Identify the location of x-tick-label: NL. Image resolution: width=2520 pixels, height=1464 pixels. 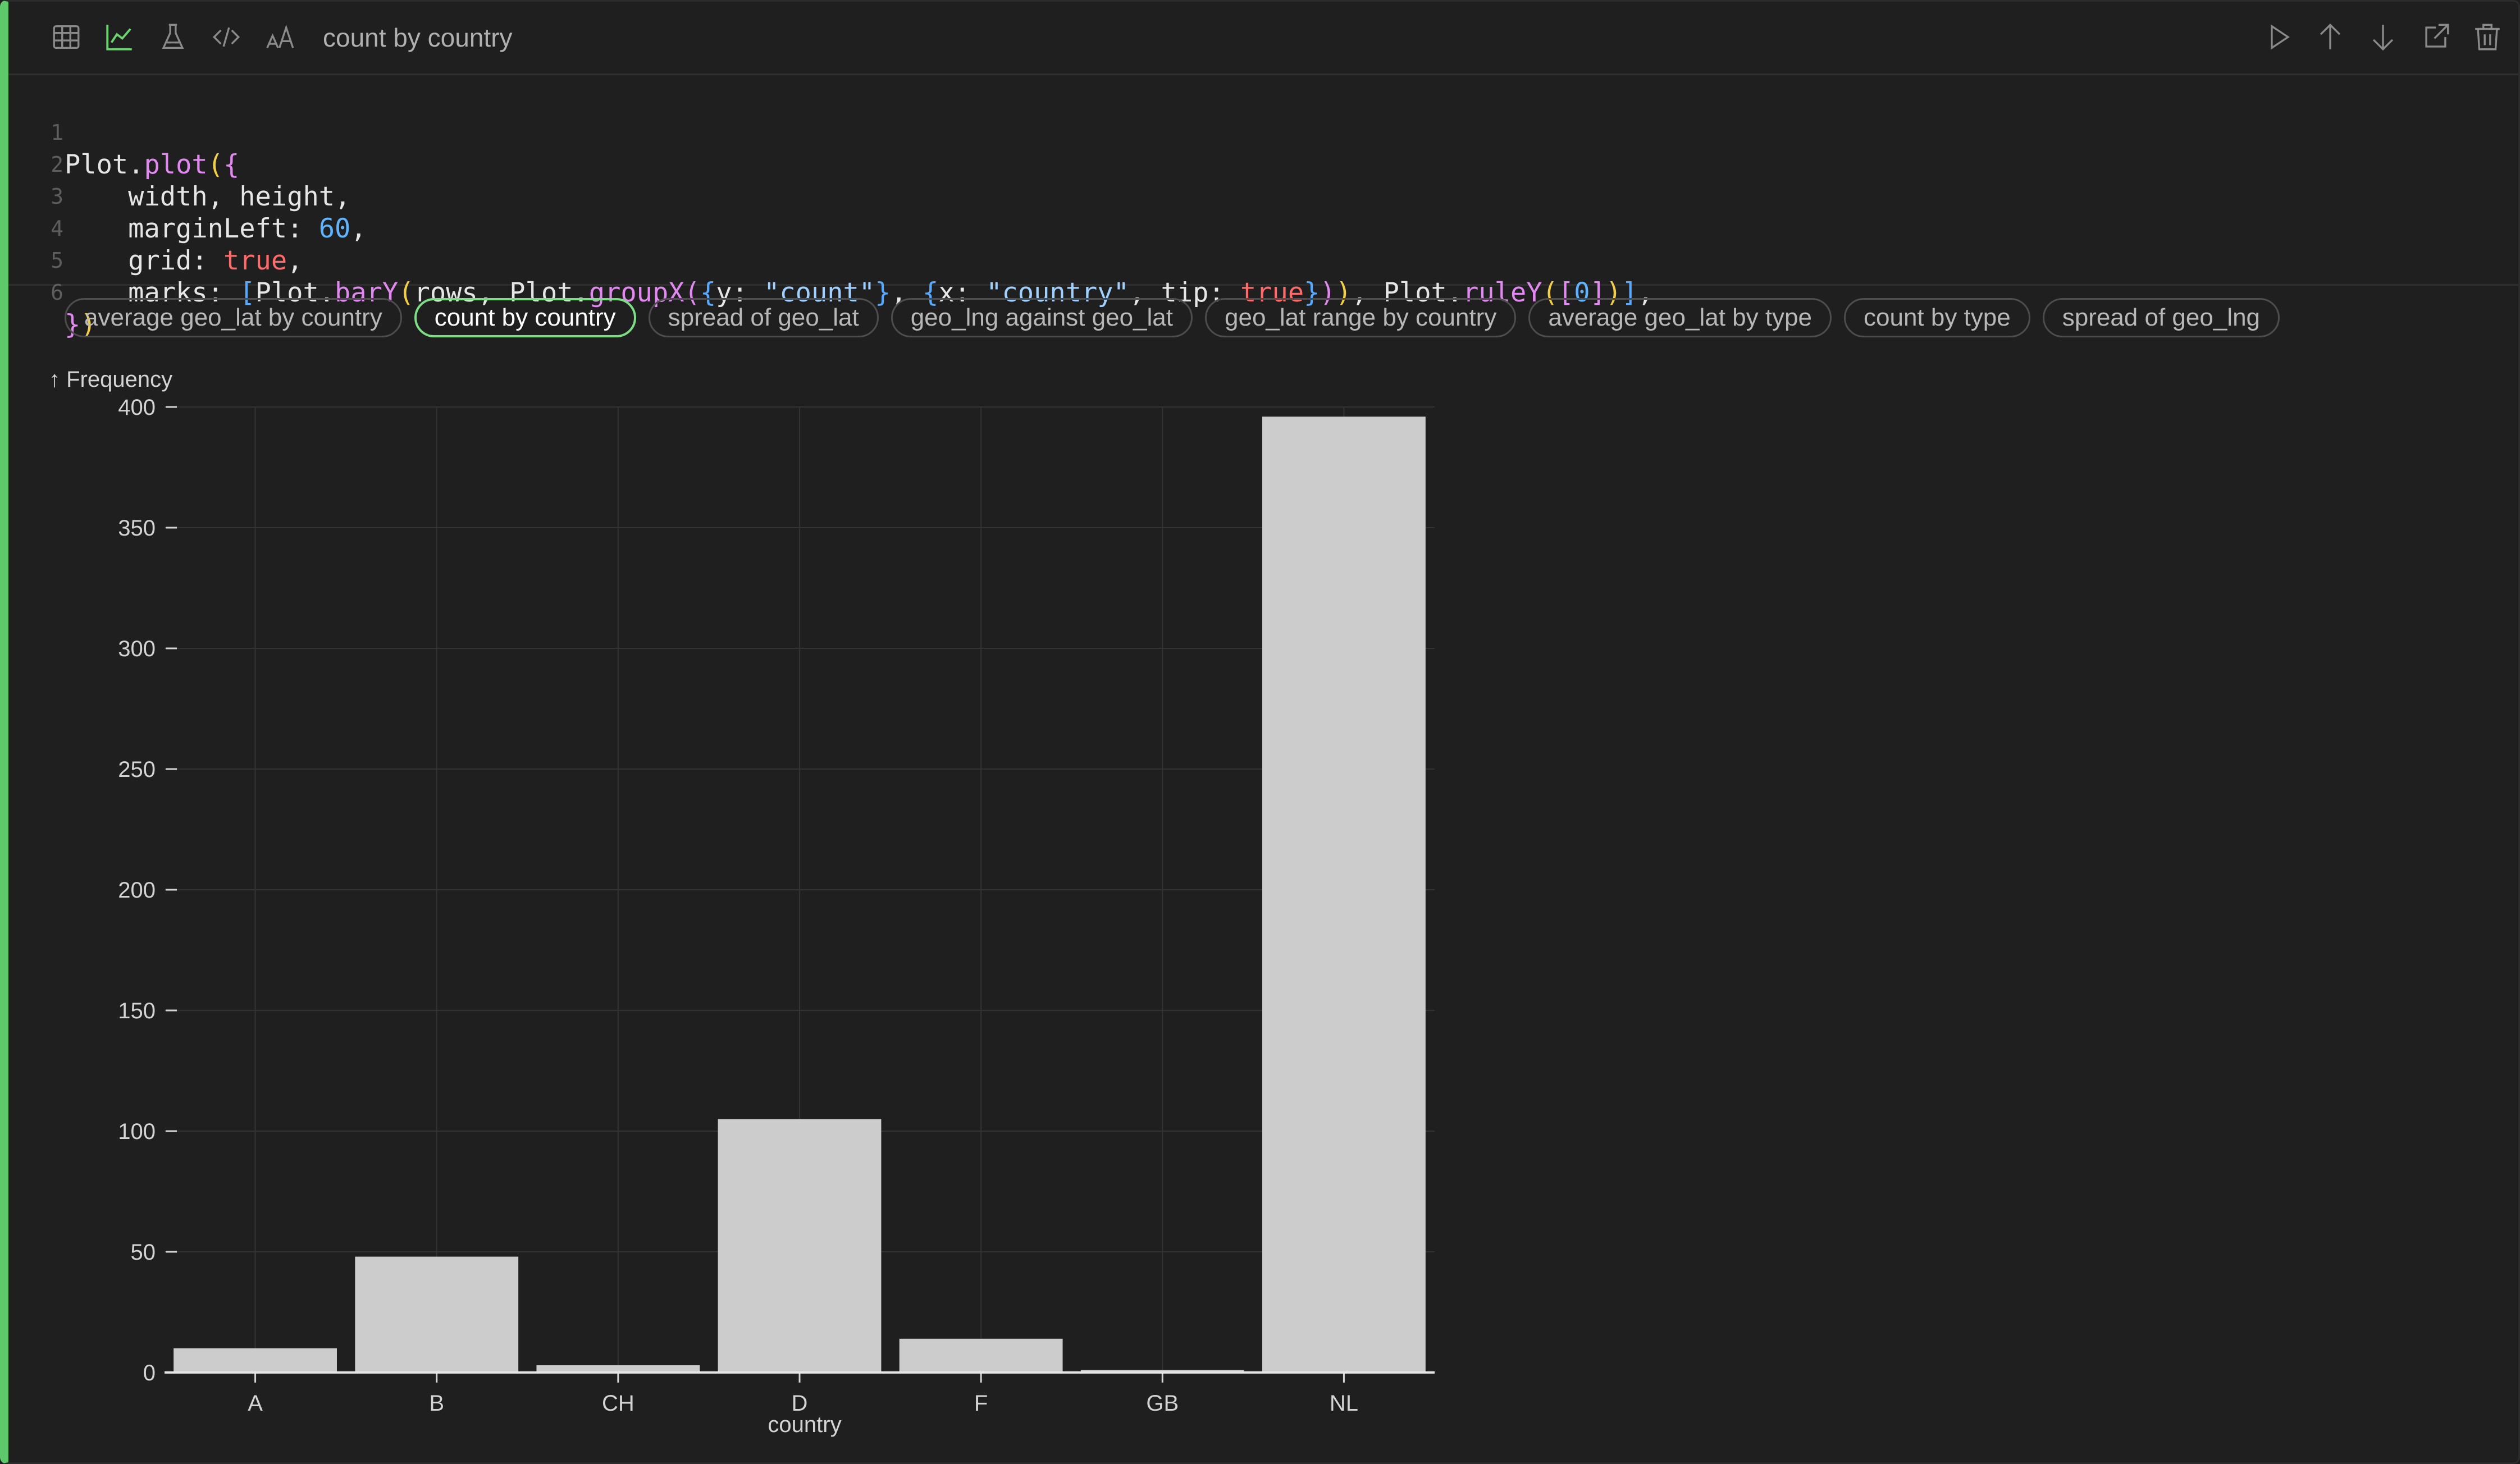
(1344, 1403).